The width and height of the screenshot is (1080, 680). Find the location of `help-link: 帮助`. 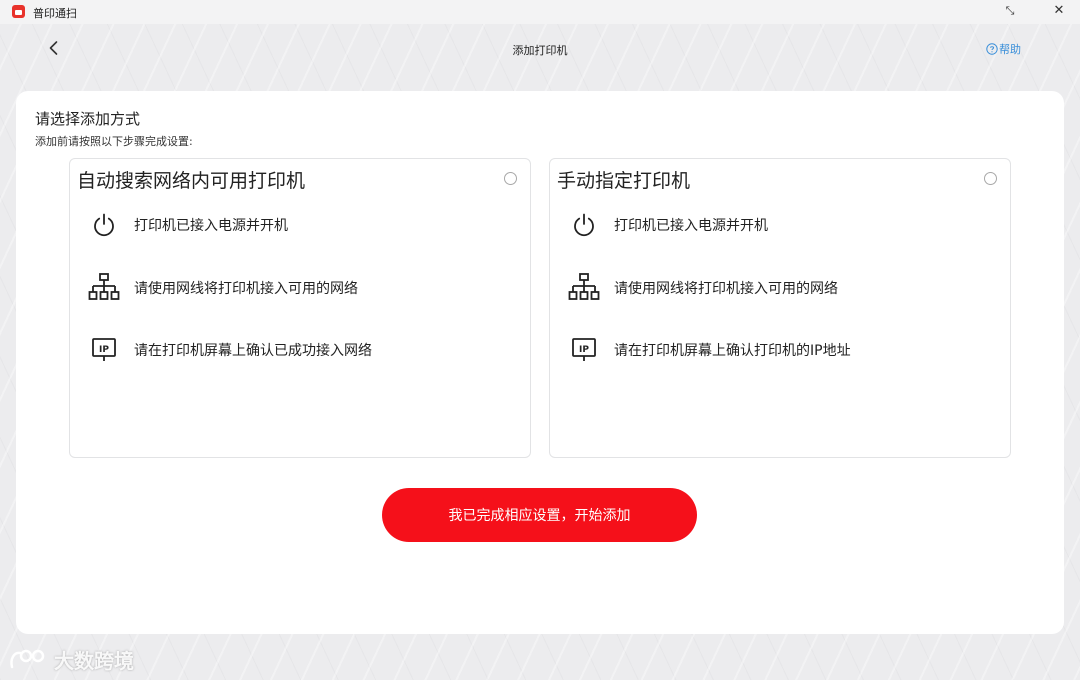

help-link: 帮助 is located at coordinates (1003, 49).